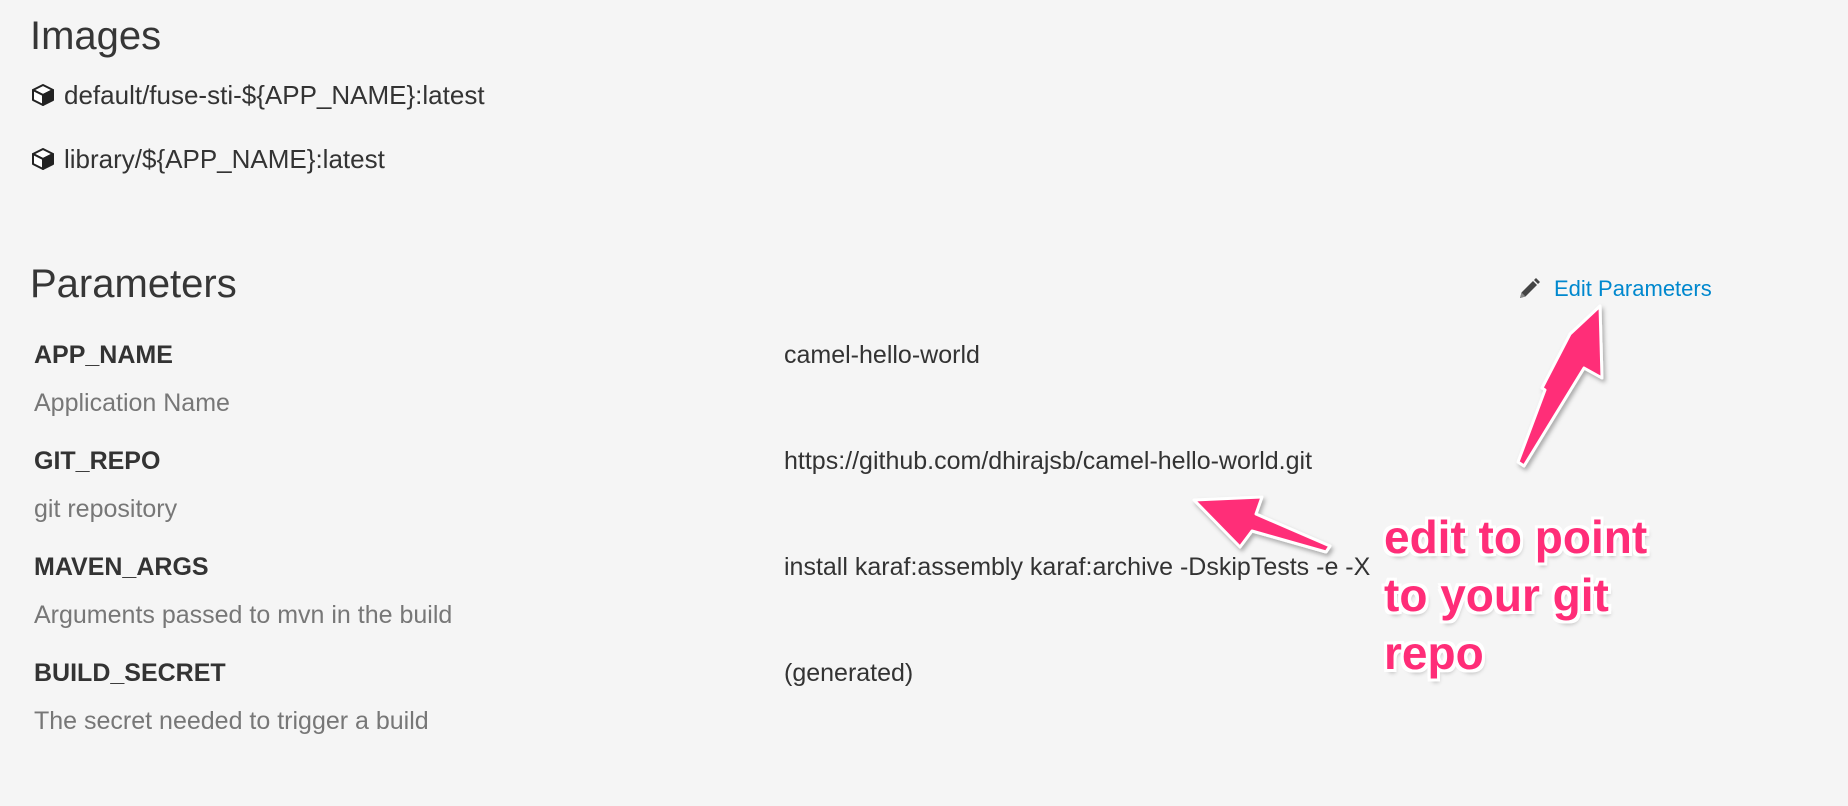 This screenshot has width=1848, height=806. I want to click on annotation-line: edit to point, so click(1516, 537).